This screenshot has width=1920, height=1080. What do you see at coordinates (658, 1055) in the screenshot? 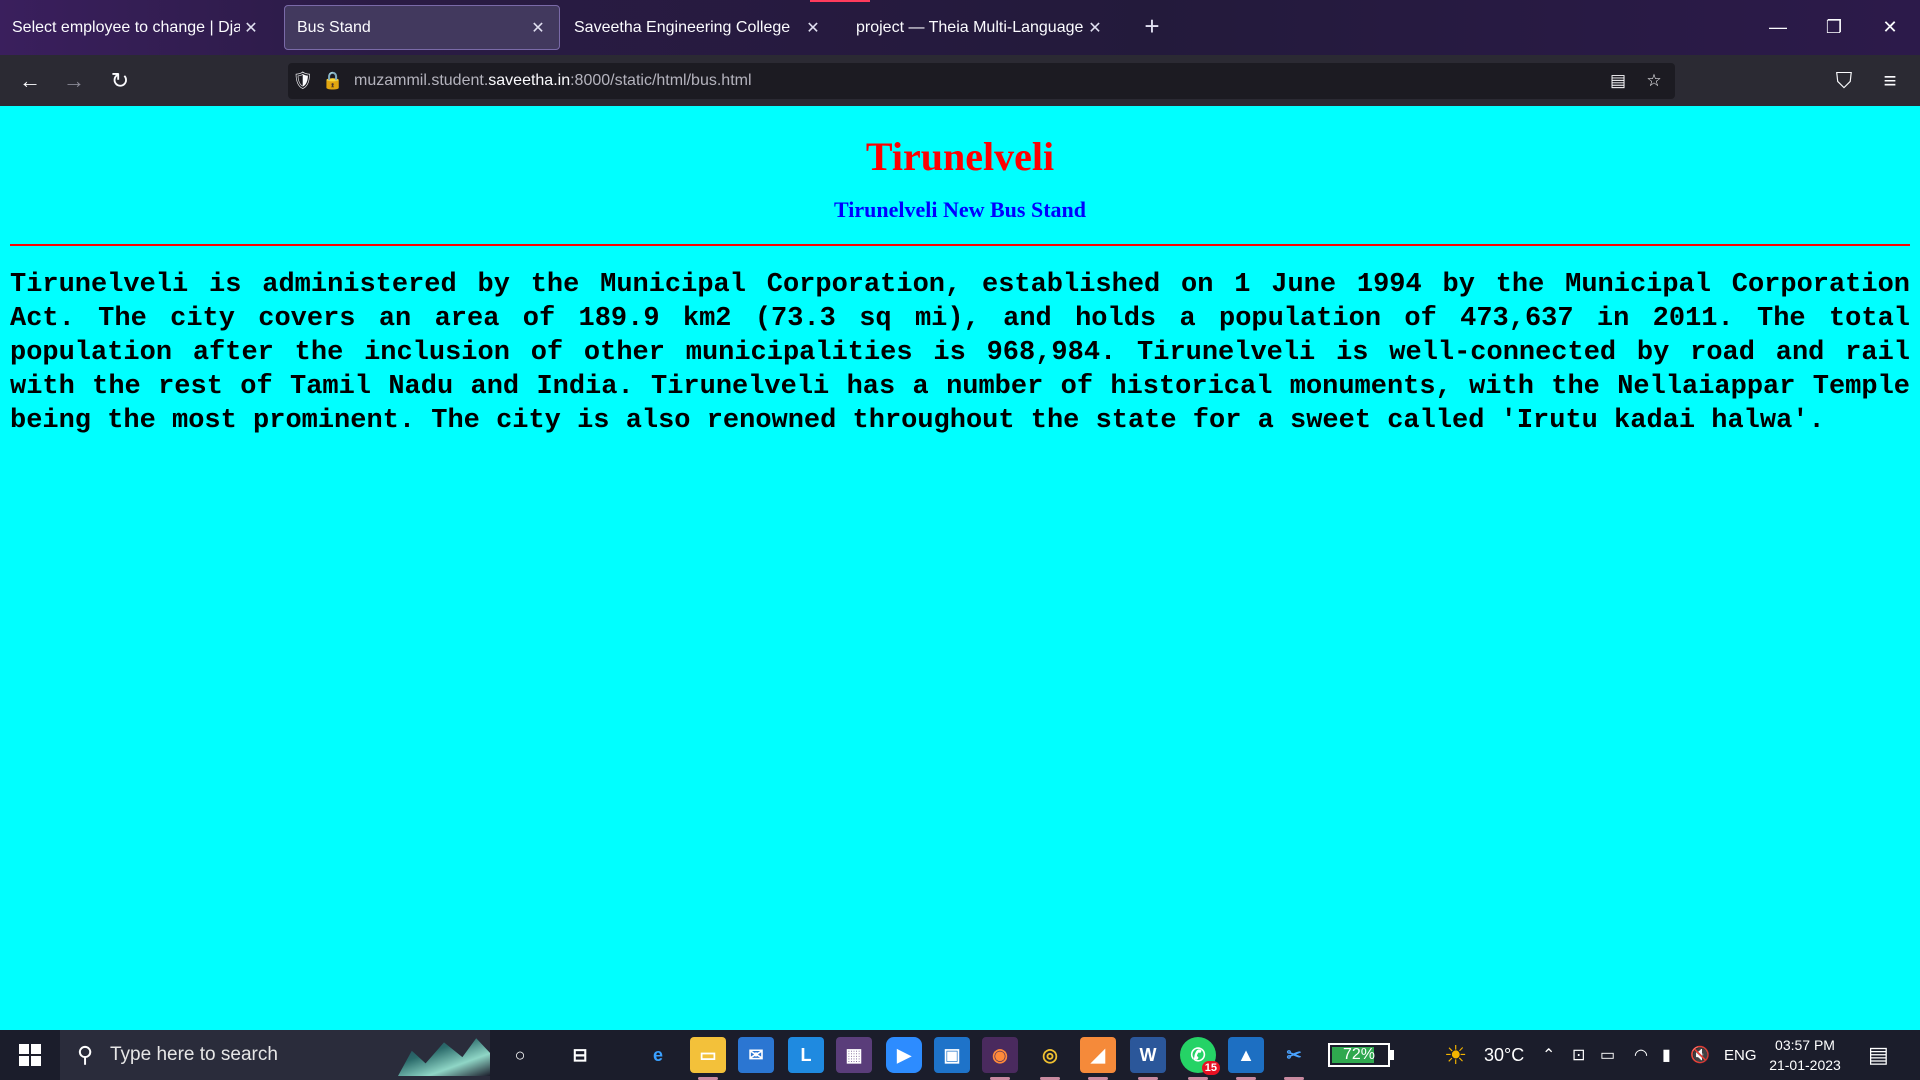
I see `edge-icon: e` at bounding box center [658, 1055].